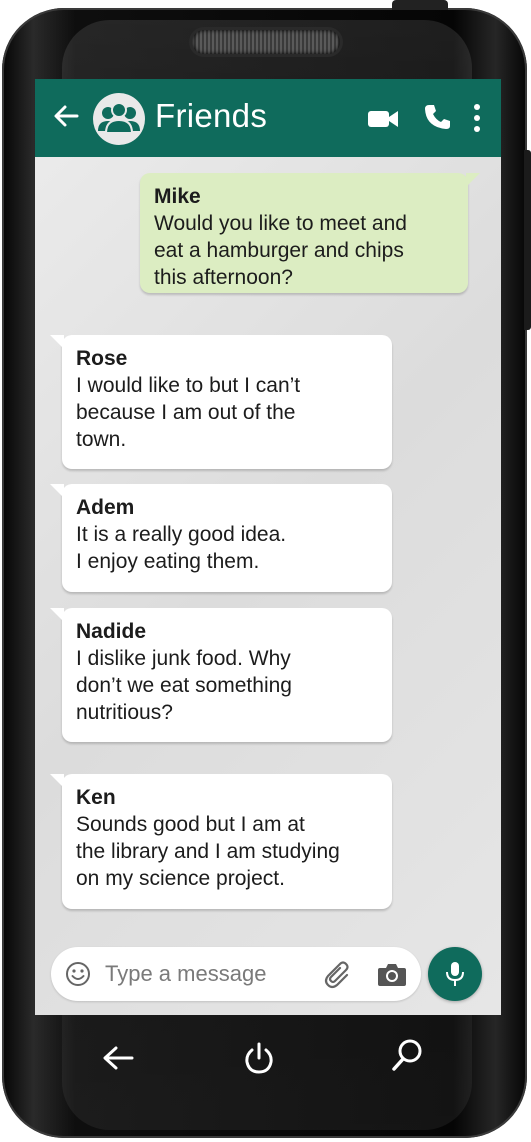  Describe the element at coordinates (102, 358) in the screenshot. I see `message-sender: Rose` at that location.